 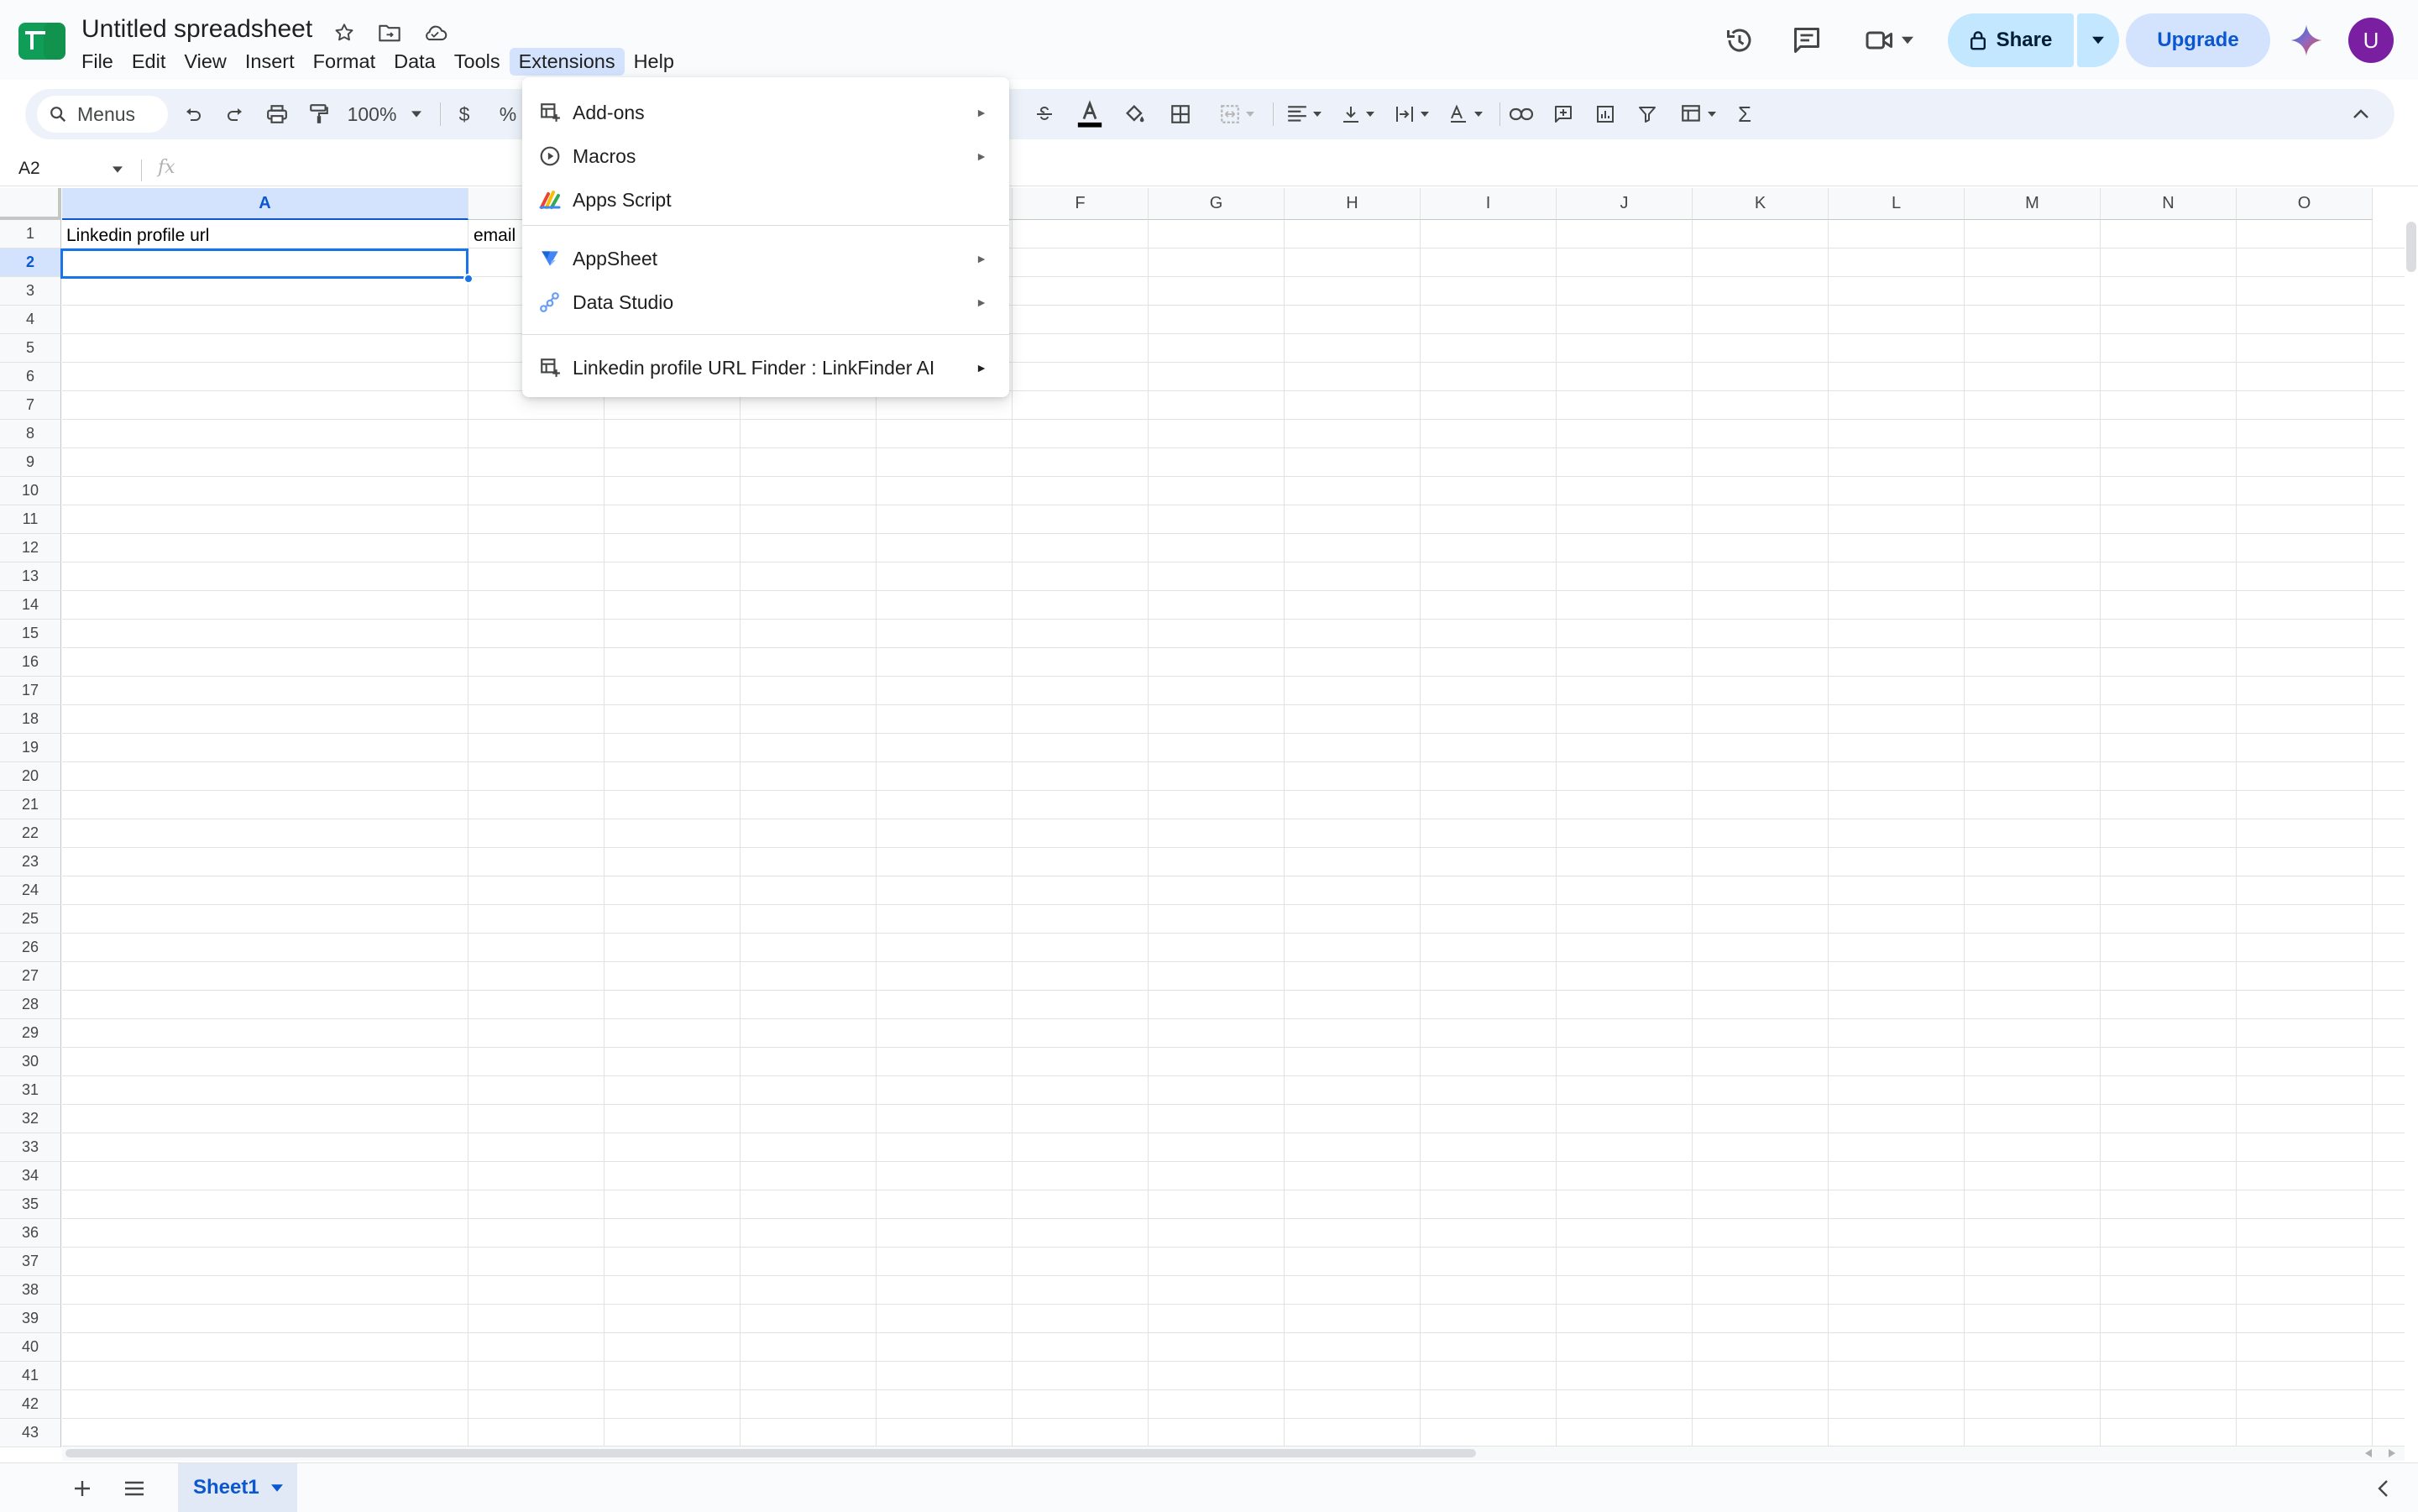 What do you see at coordinates (30, 1290) in the screenshot?
I see `row-header: 38` at bounding box center [30, 1290].